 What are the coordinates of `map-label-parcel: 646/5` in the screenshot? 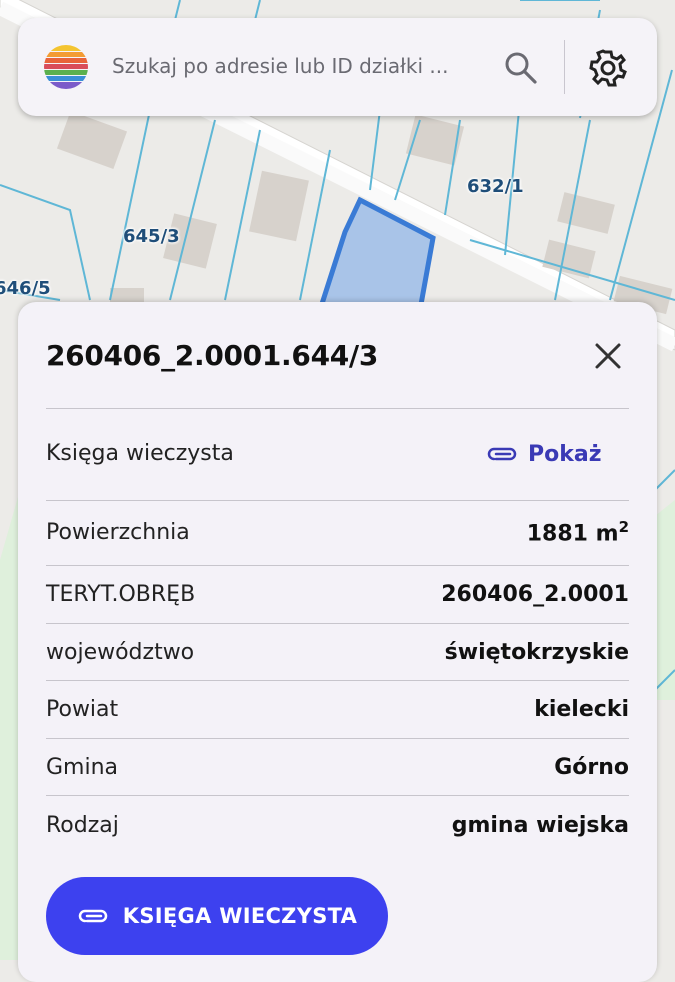 It's located at (25, 288).